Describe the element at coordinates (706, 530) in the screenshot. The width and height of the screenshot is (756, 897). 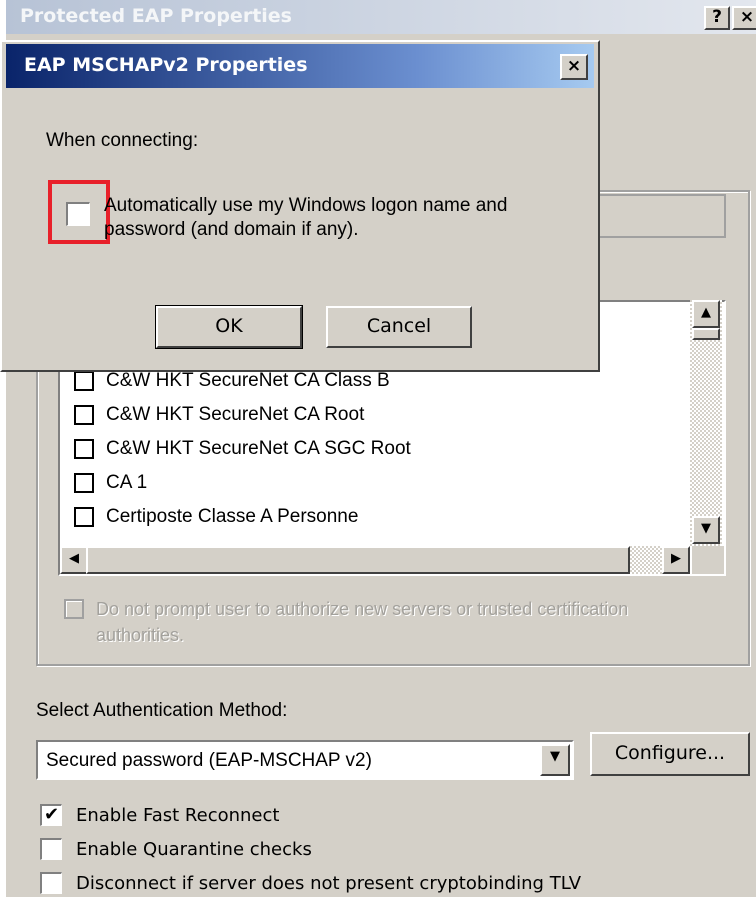
I see `scroll-down-button: ▼` at that location.